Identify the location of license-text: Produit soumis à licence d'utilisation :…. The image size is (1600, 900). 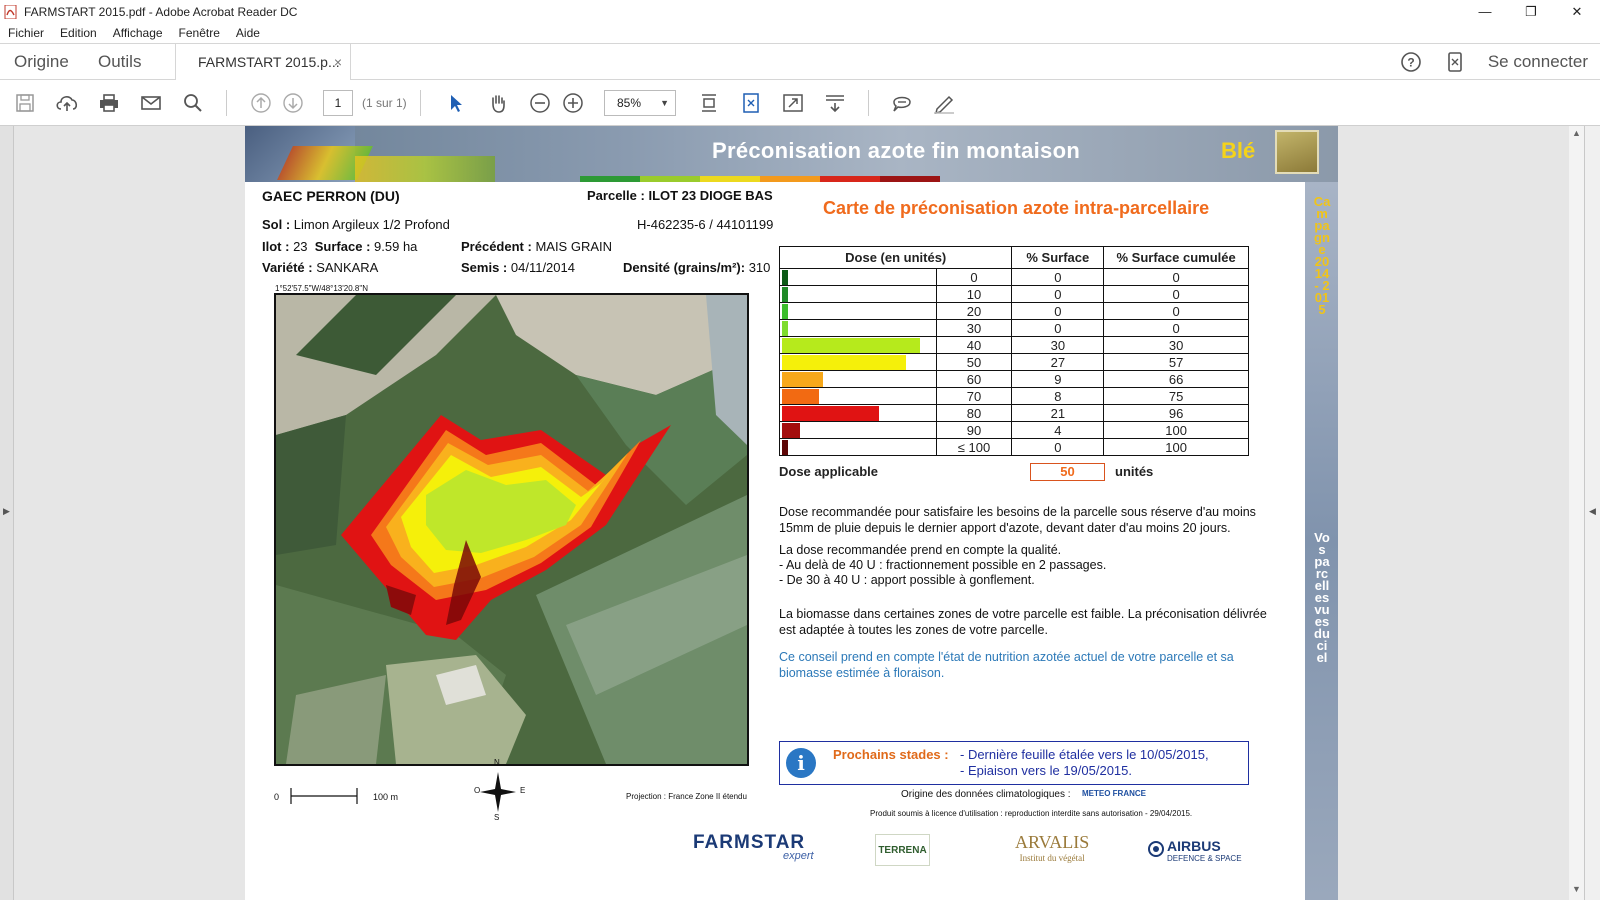
(1031, 813).